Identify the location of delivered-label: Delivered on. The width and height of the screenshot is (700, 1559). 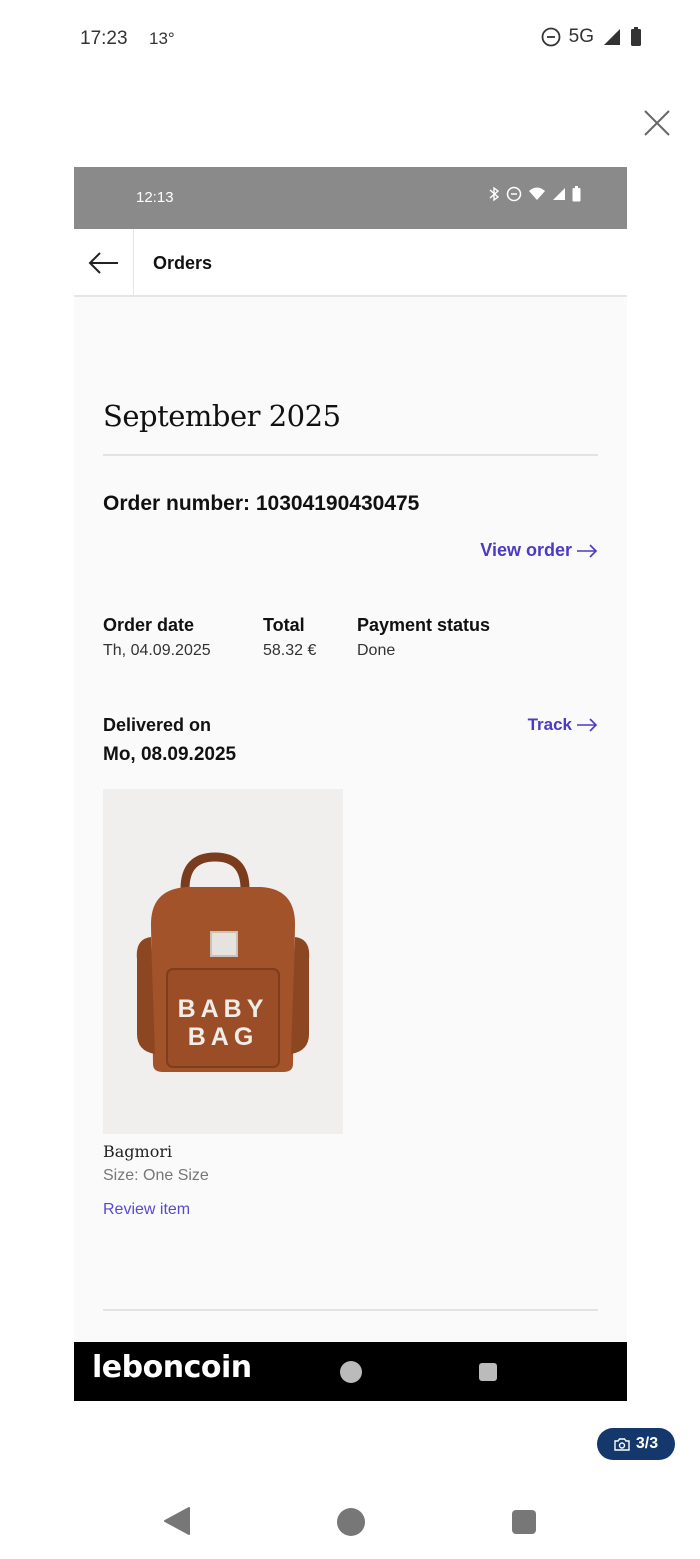
(157, 725).